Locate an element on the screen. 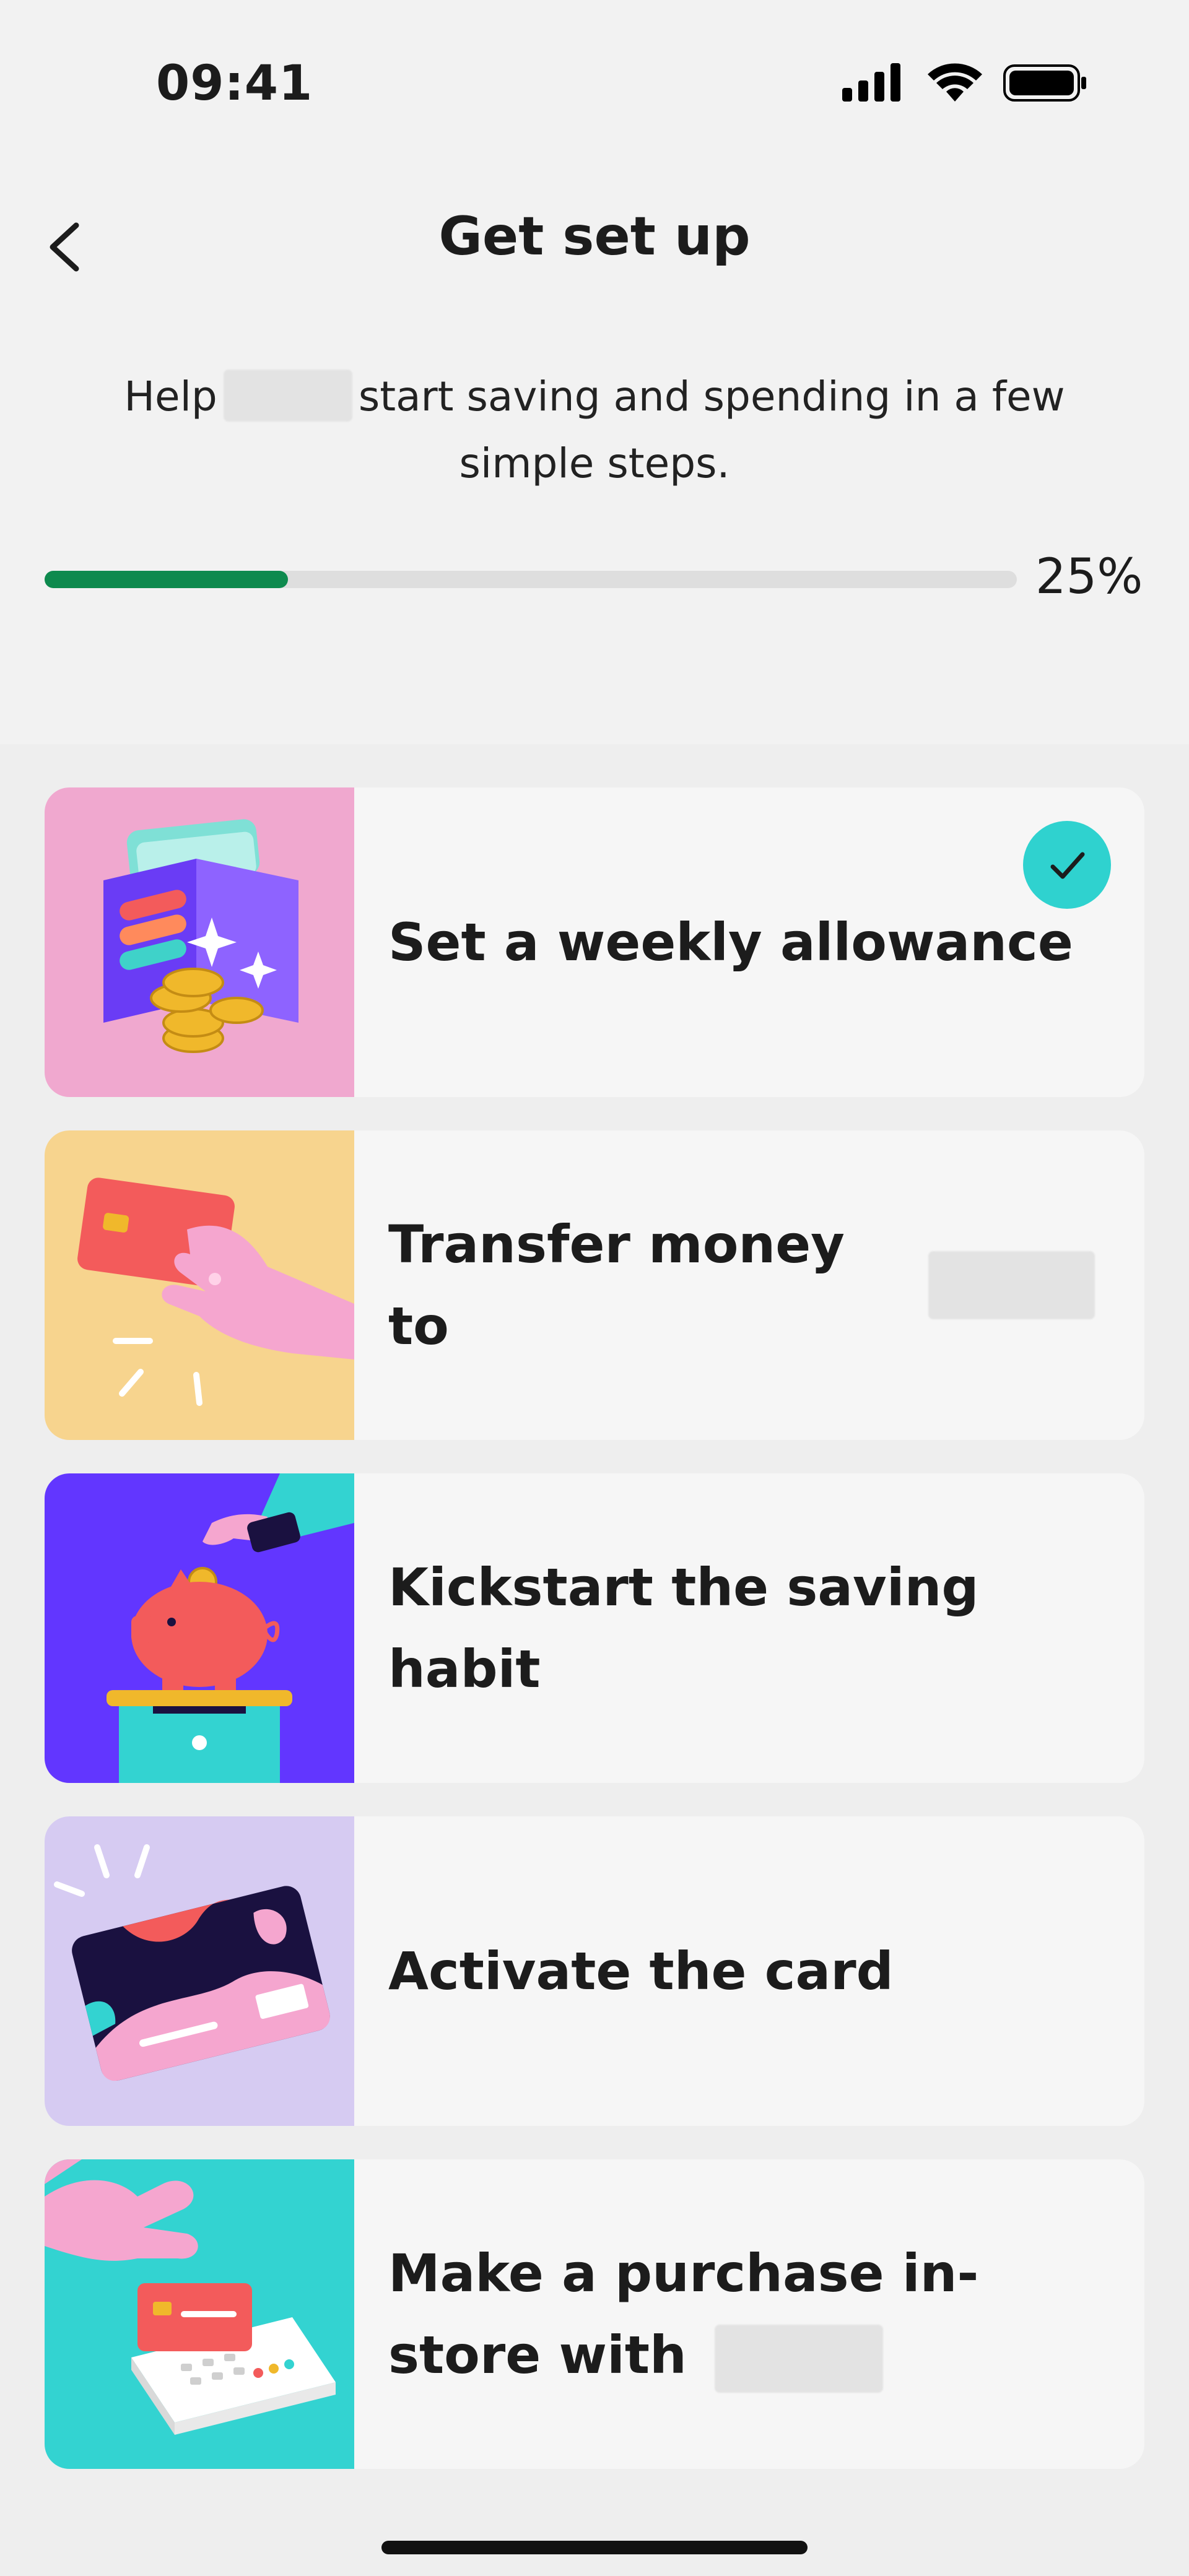  task-make-purchase: Make a purchase in-store with is located at coordinates (594, 2314).